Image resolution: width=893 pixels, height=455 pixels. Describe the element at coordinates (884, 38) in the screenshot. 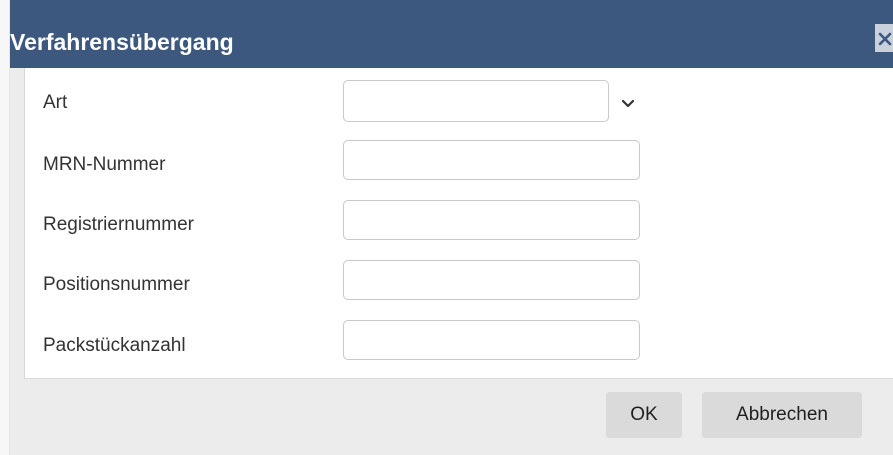

I see `close-button` at that location.